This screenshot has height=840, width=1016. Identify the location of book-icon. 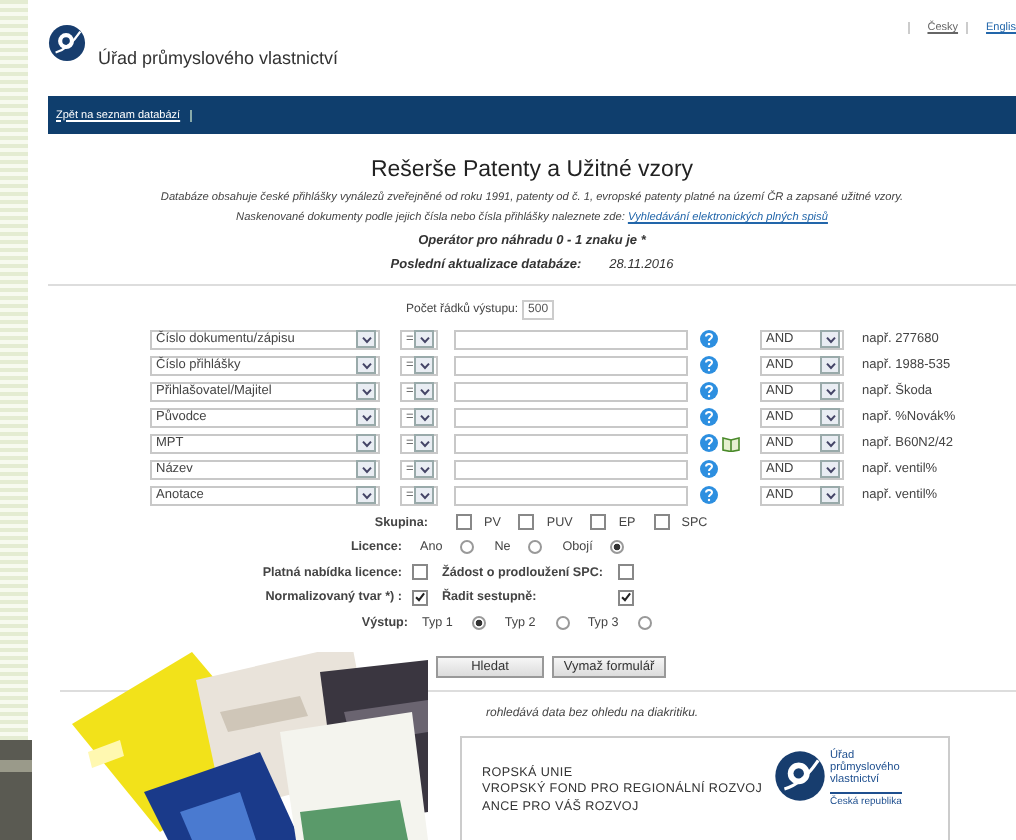
(731, 443).